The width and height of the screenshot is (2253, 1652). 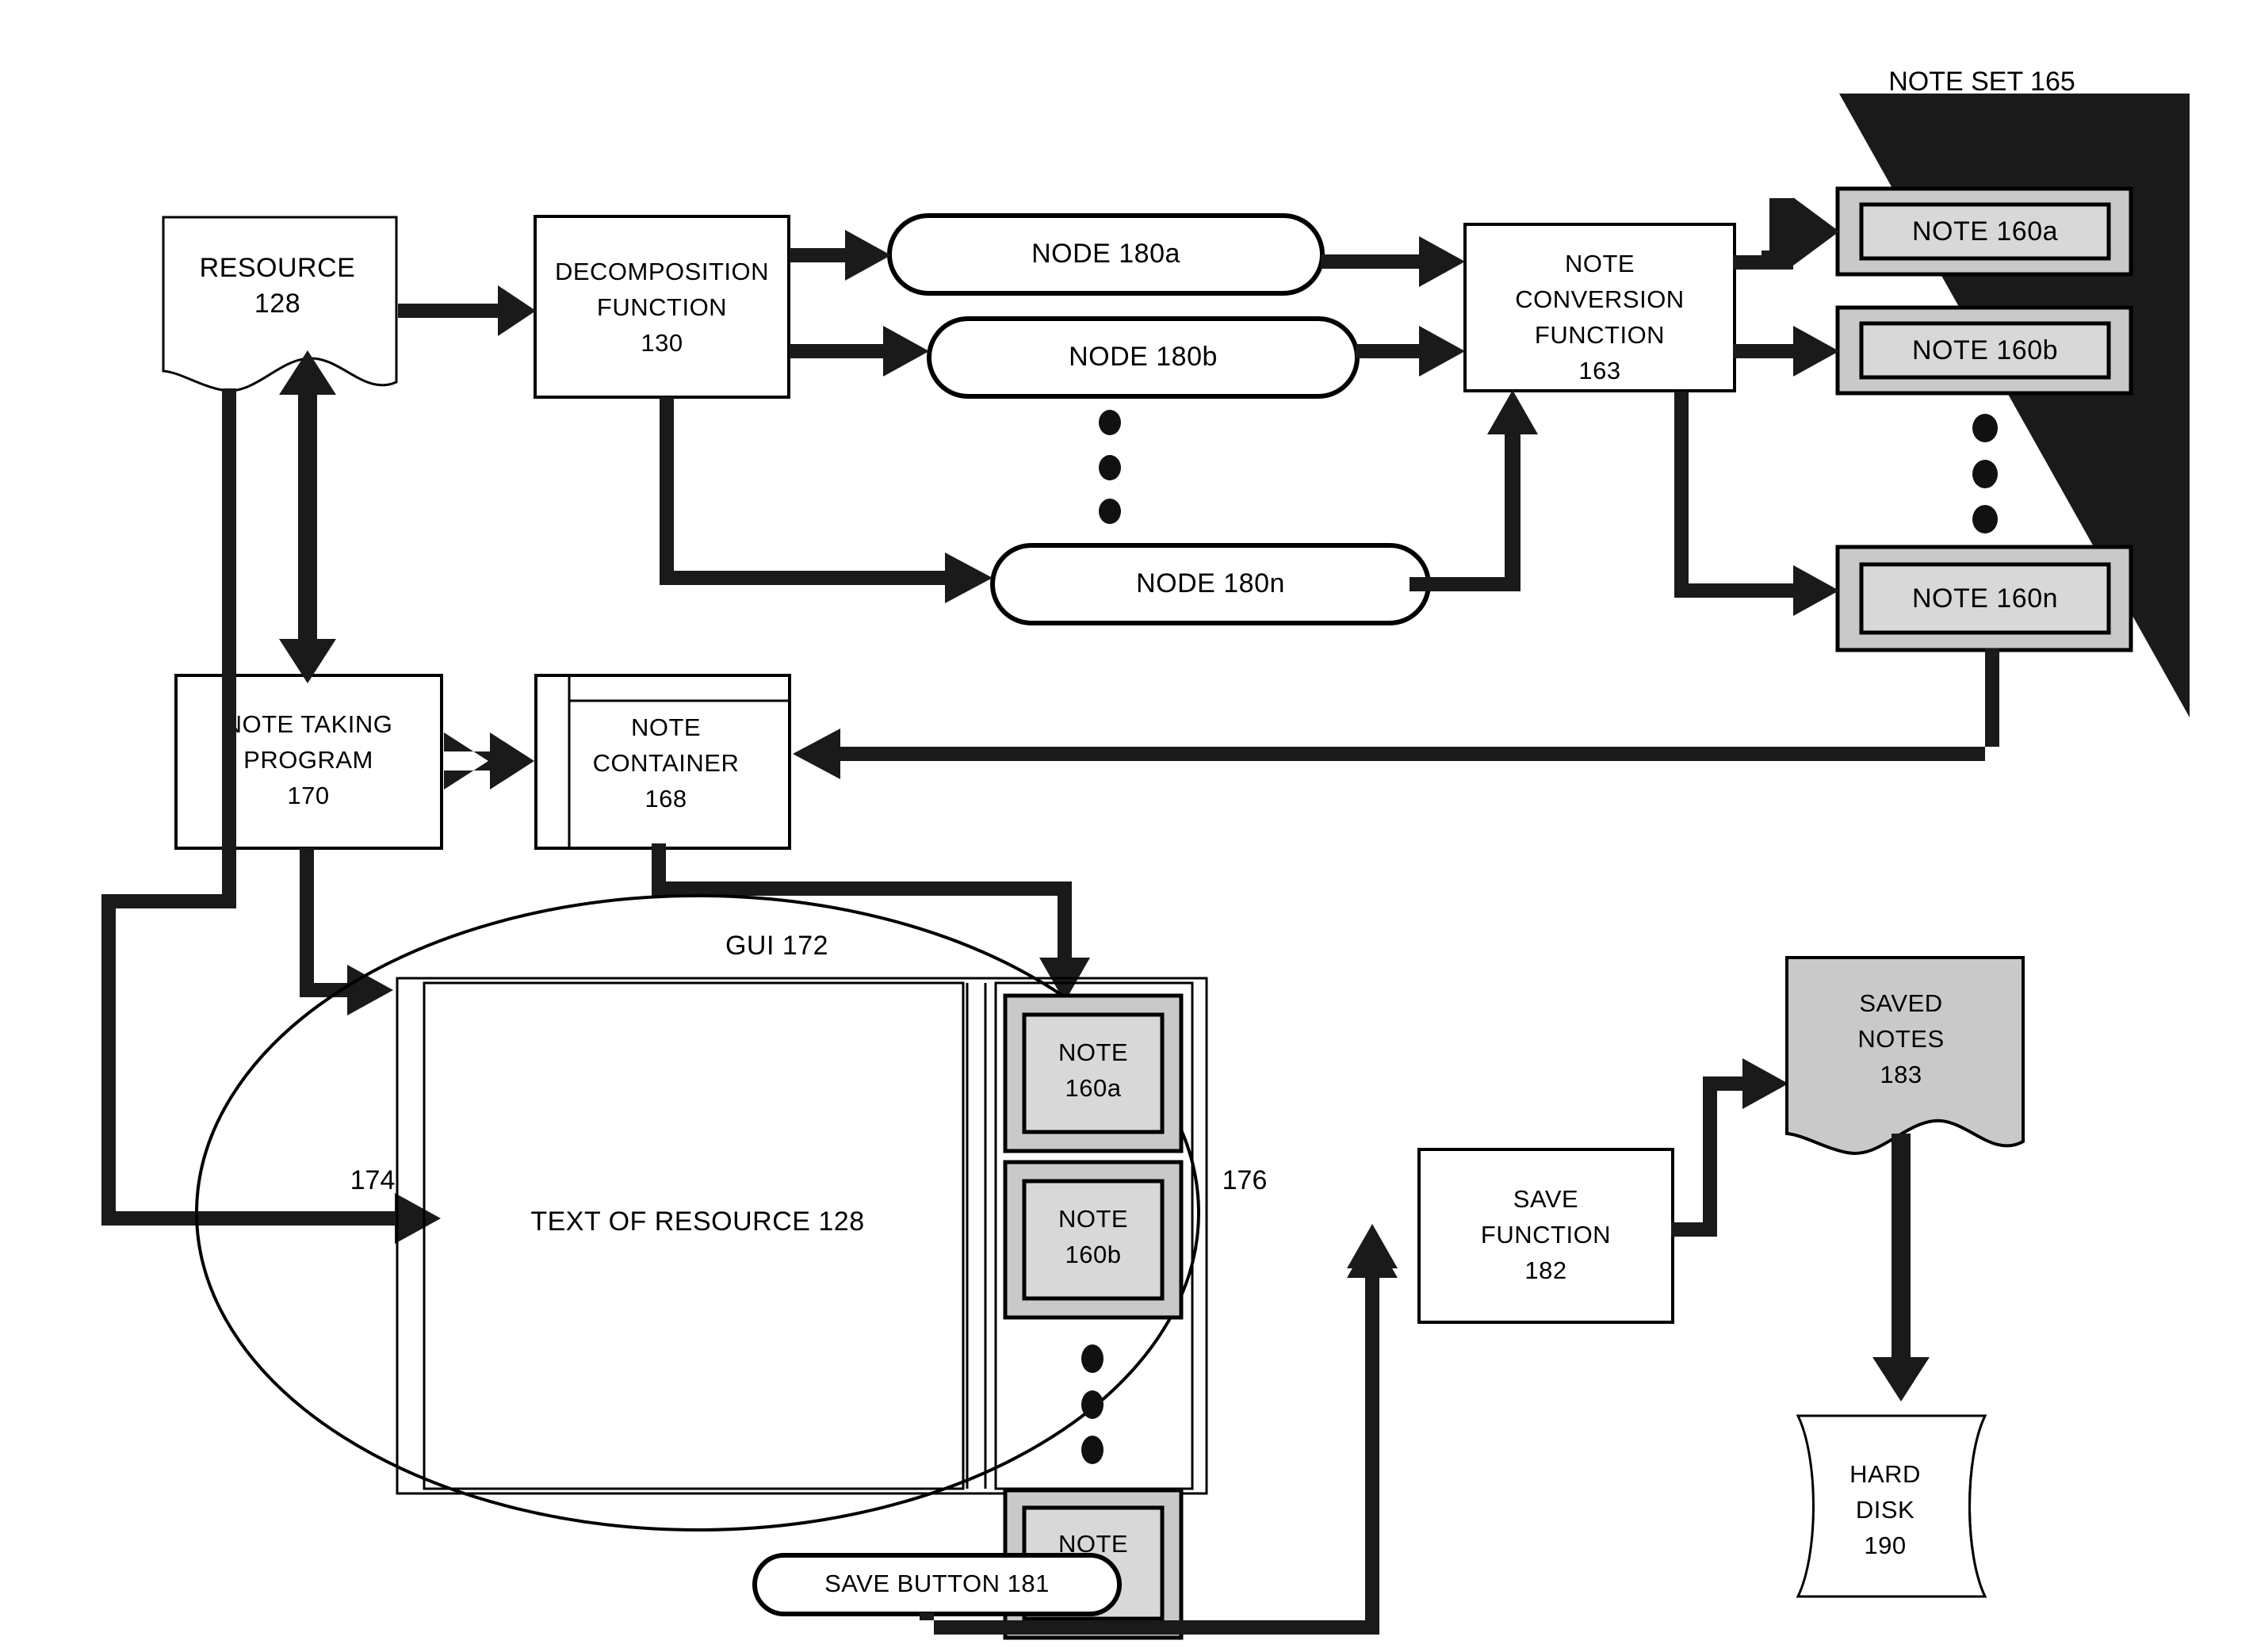 What do you see at coordinates (1410, 352) in the screenshot?
I see `arrow-node-180b-to-conversion` at bounding box center [1410, 352].